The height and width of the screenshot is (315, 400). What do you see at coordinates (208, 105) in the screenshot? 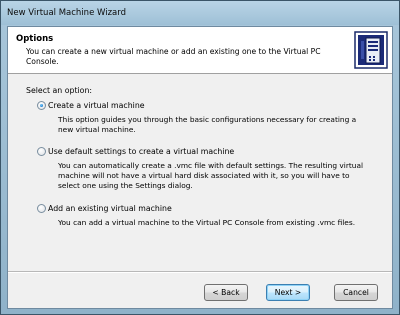
I see `option-label: Create a virtual machine` at bounding box center [208, 105].